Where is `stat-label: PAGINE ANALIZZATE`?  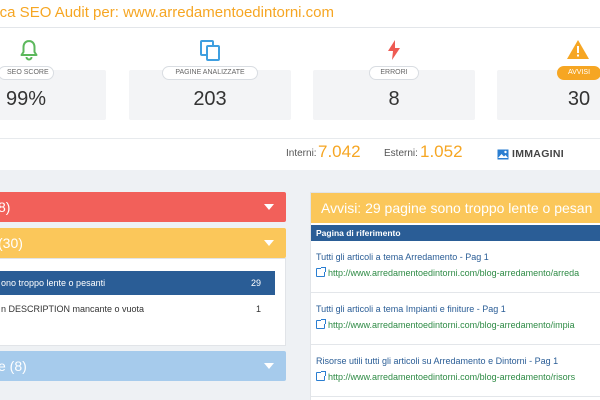
stat-label: PAGINE ANALIZZATE is located at coordinates (210, 73).